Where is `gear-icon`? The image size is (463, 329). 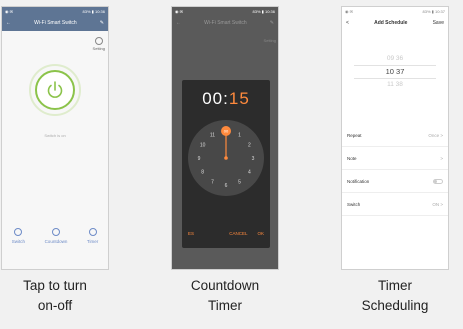 gear-icon is located at coordinates (98, 41).